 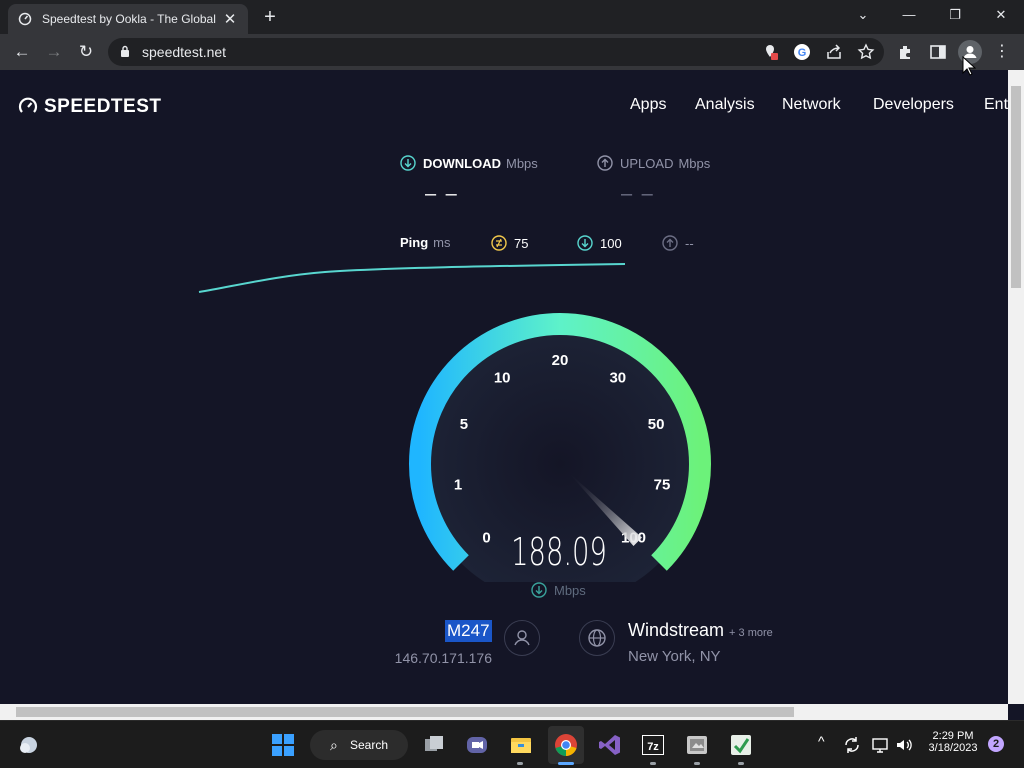 I want to click on svg-text: G, so click(x=802, y=53).